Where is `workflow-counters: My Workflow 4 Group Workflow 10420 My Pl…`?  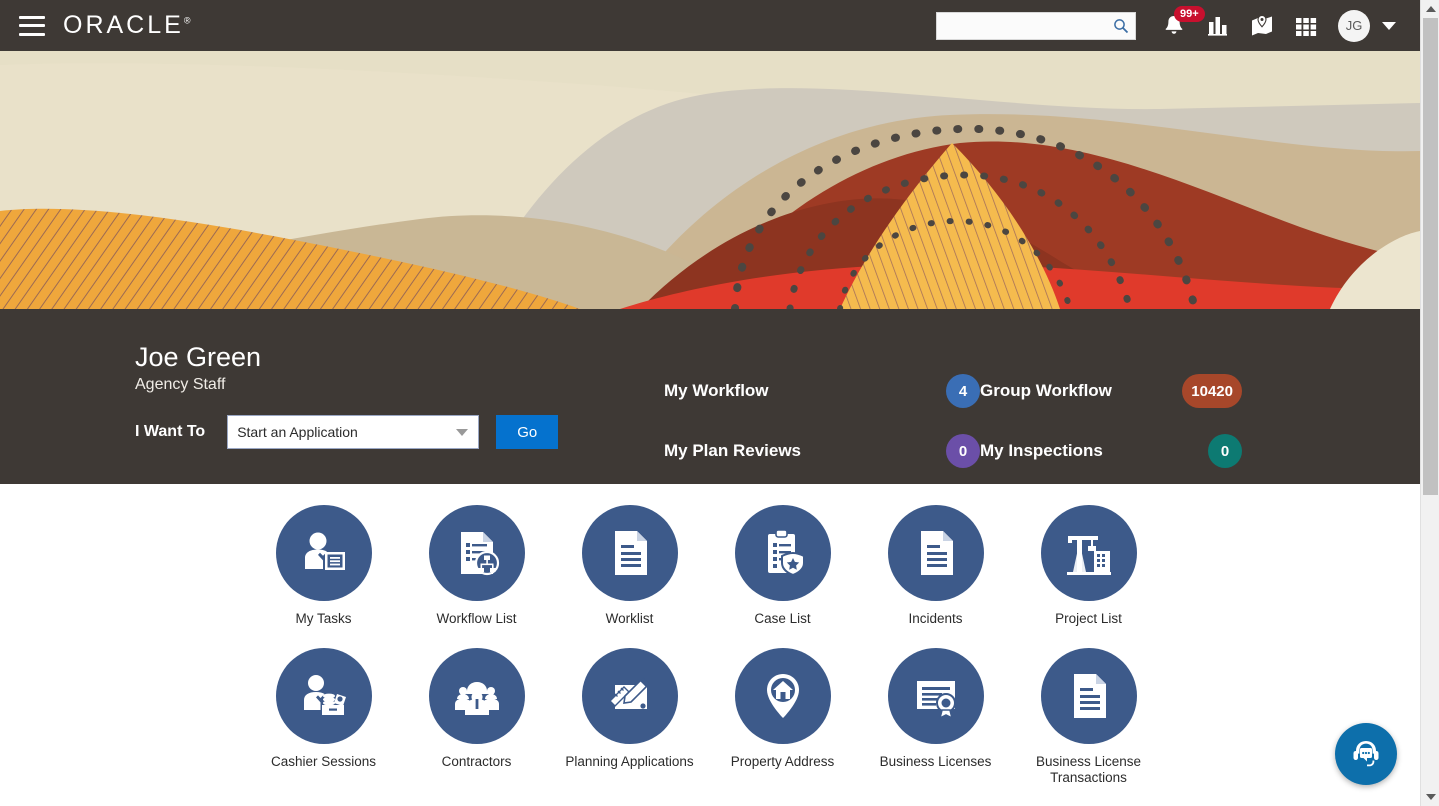 workflow-counters: My Workflow 4 Group Workflow 10420 My Pl… is located at coordinates (964, 434).